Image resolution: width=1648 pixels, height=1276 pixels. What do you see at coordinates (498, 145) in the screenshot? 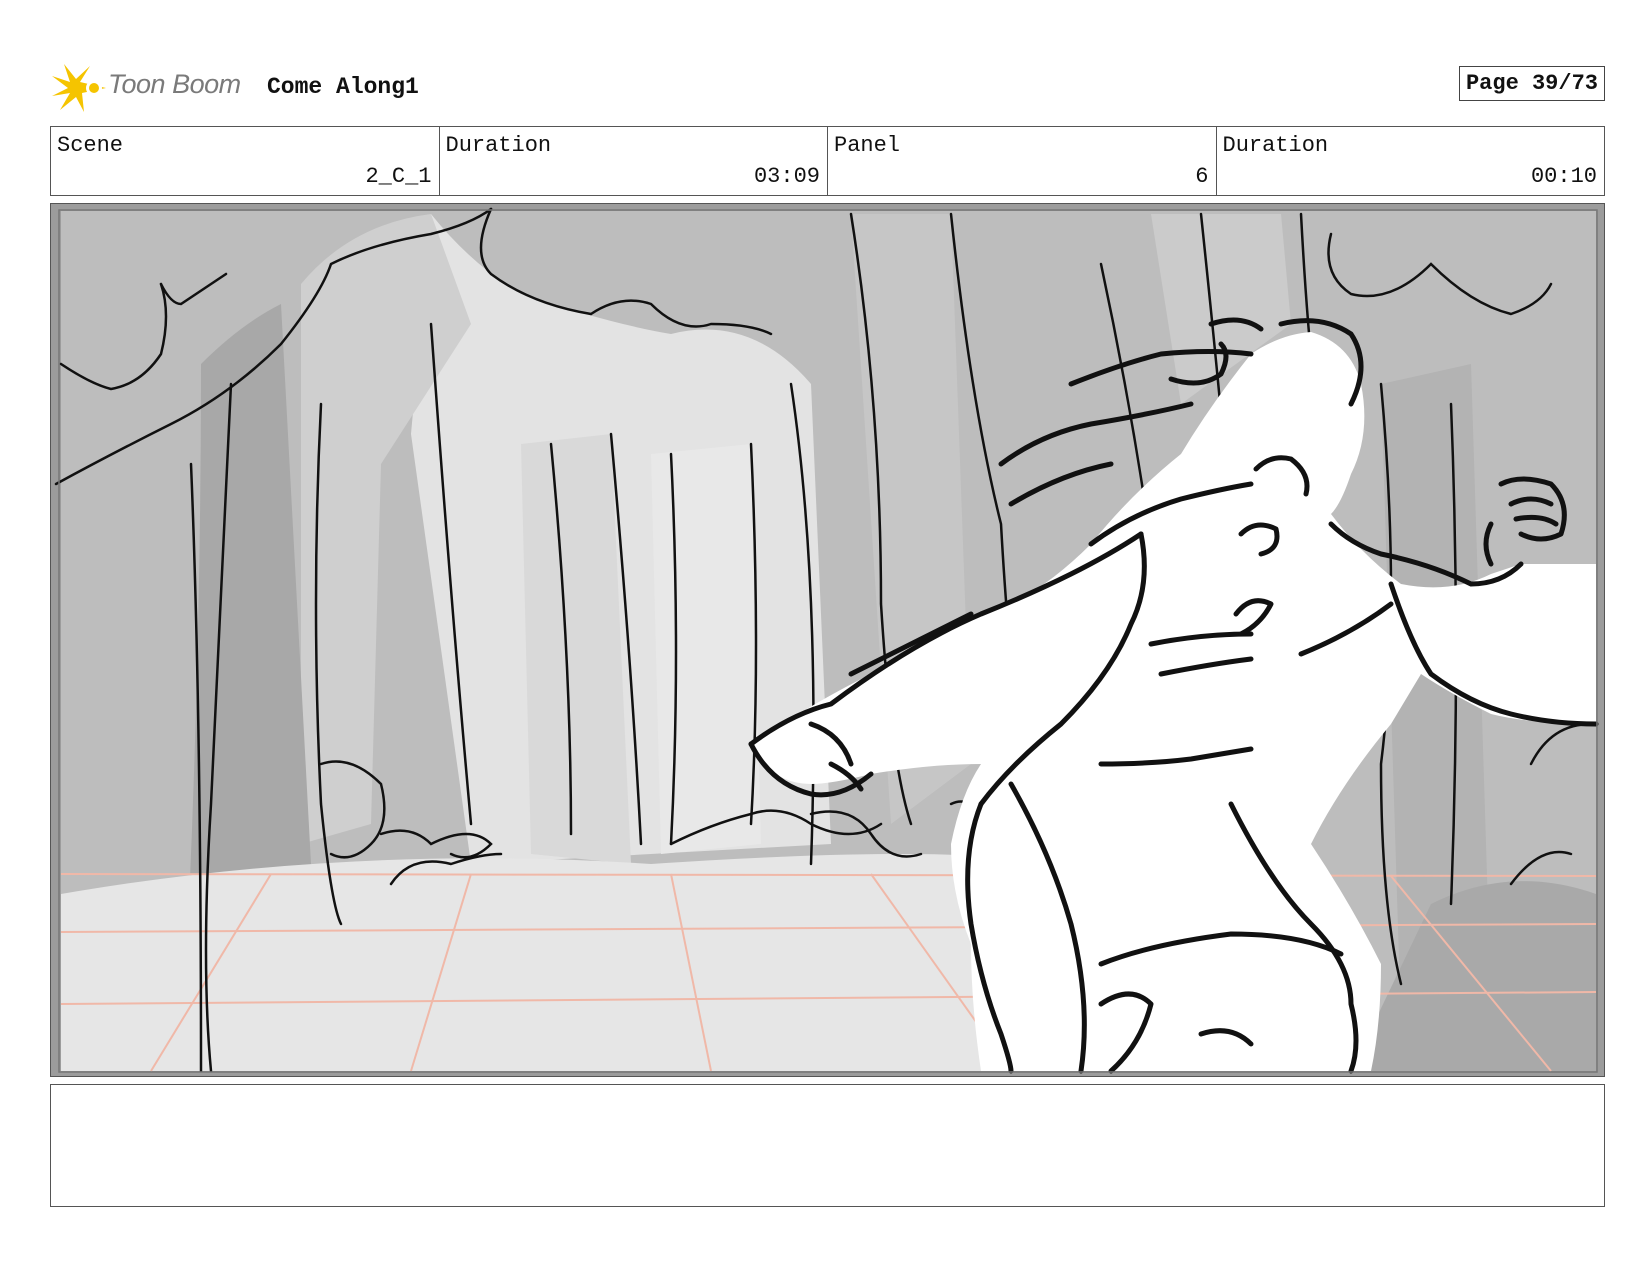
I see `scene-duration-label: Duration` at bounding box center [498, 145].